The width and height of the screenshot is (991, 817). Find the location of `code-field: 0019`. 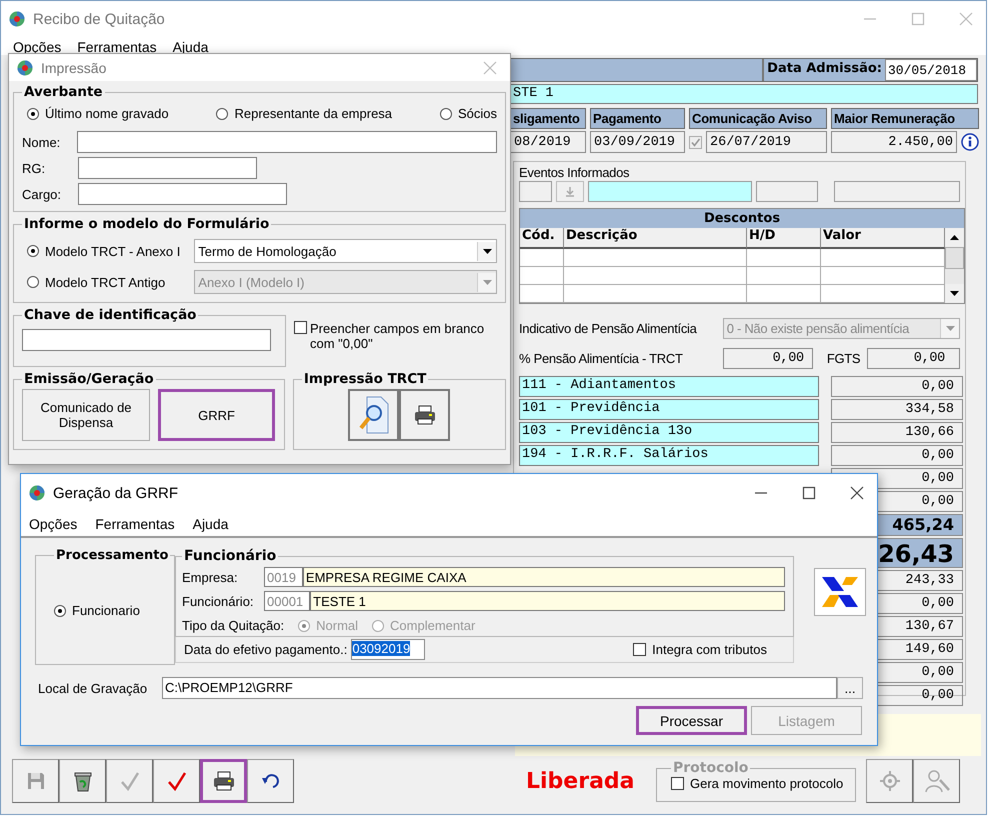

code-field: 0019 is located at coordinates (283, 577).